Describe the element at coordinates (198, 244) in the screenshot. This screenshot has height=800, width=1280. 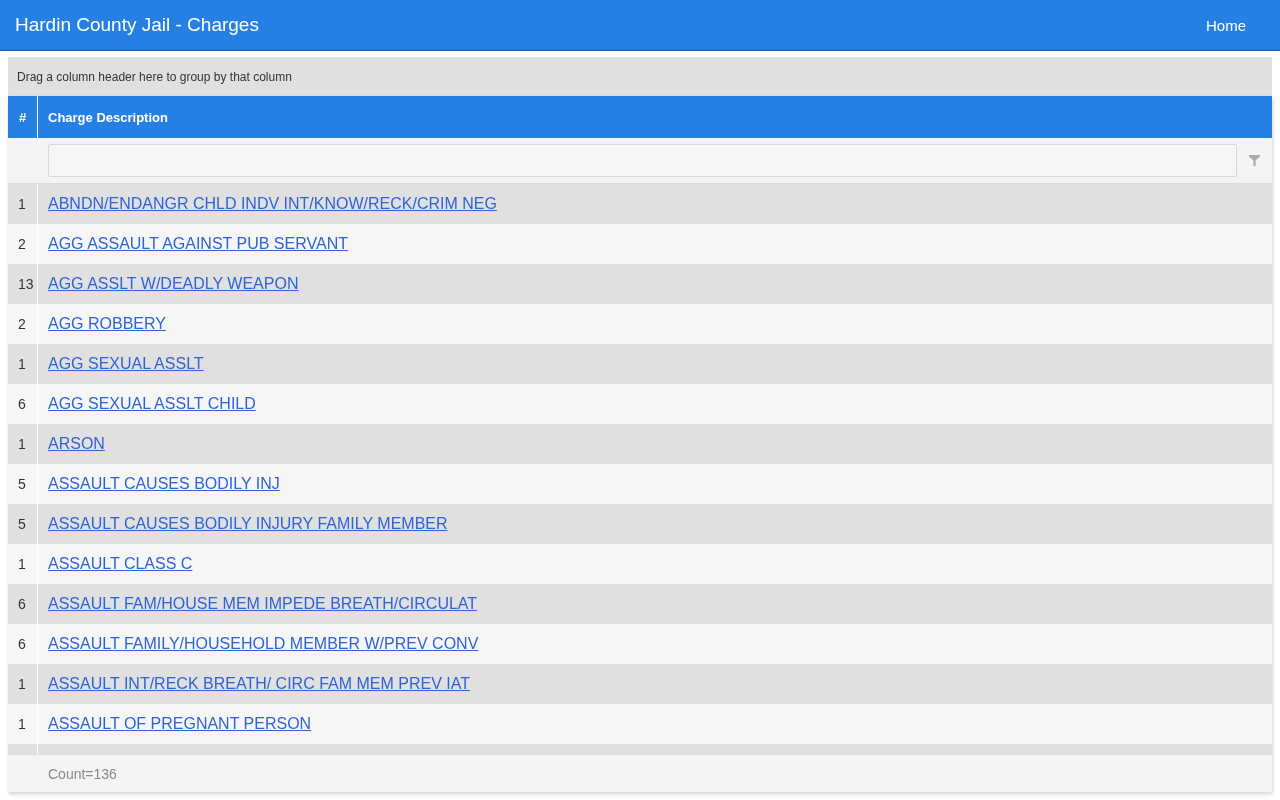
I see `charge-link: AGG ASSAULT AGAINST PUB SERVANT` at that location.